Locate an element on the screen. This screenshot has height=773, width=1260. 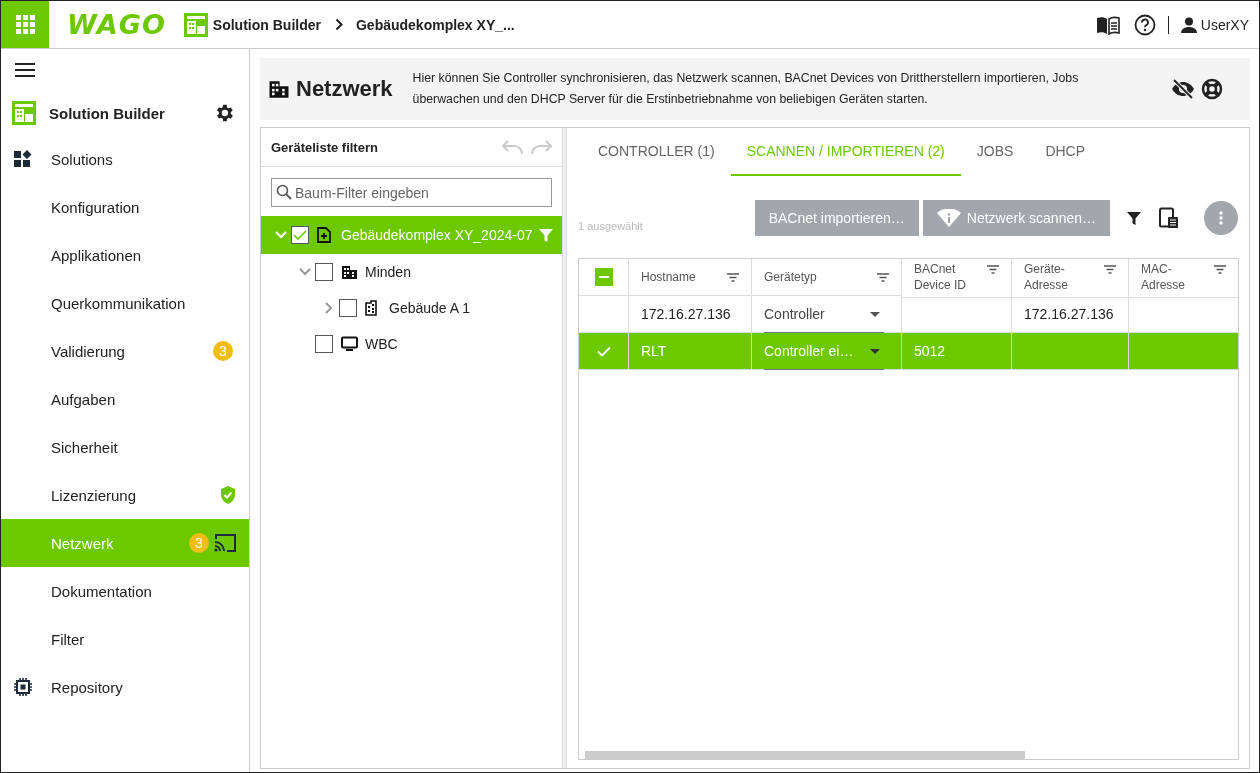
tab: JOBS is located at coordinates (995, 152).